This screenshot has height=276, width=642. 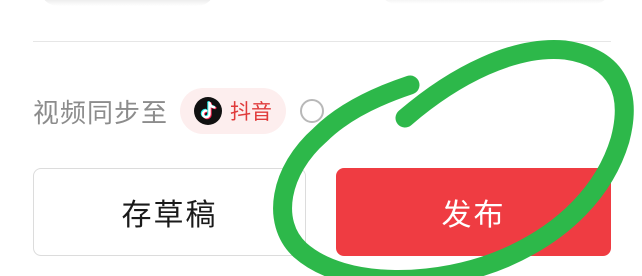 I want to click on shadow-left, so click(x=127, y=3).